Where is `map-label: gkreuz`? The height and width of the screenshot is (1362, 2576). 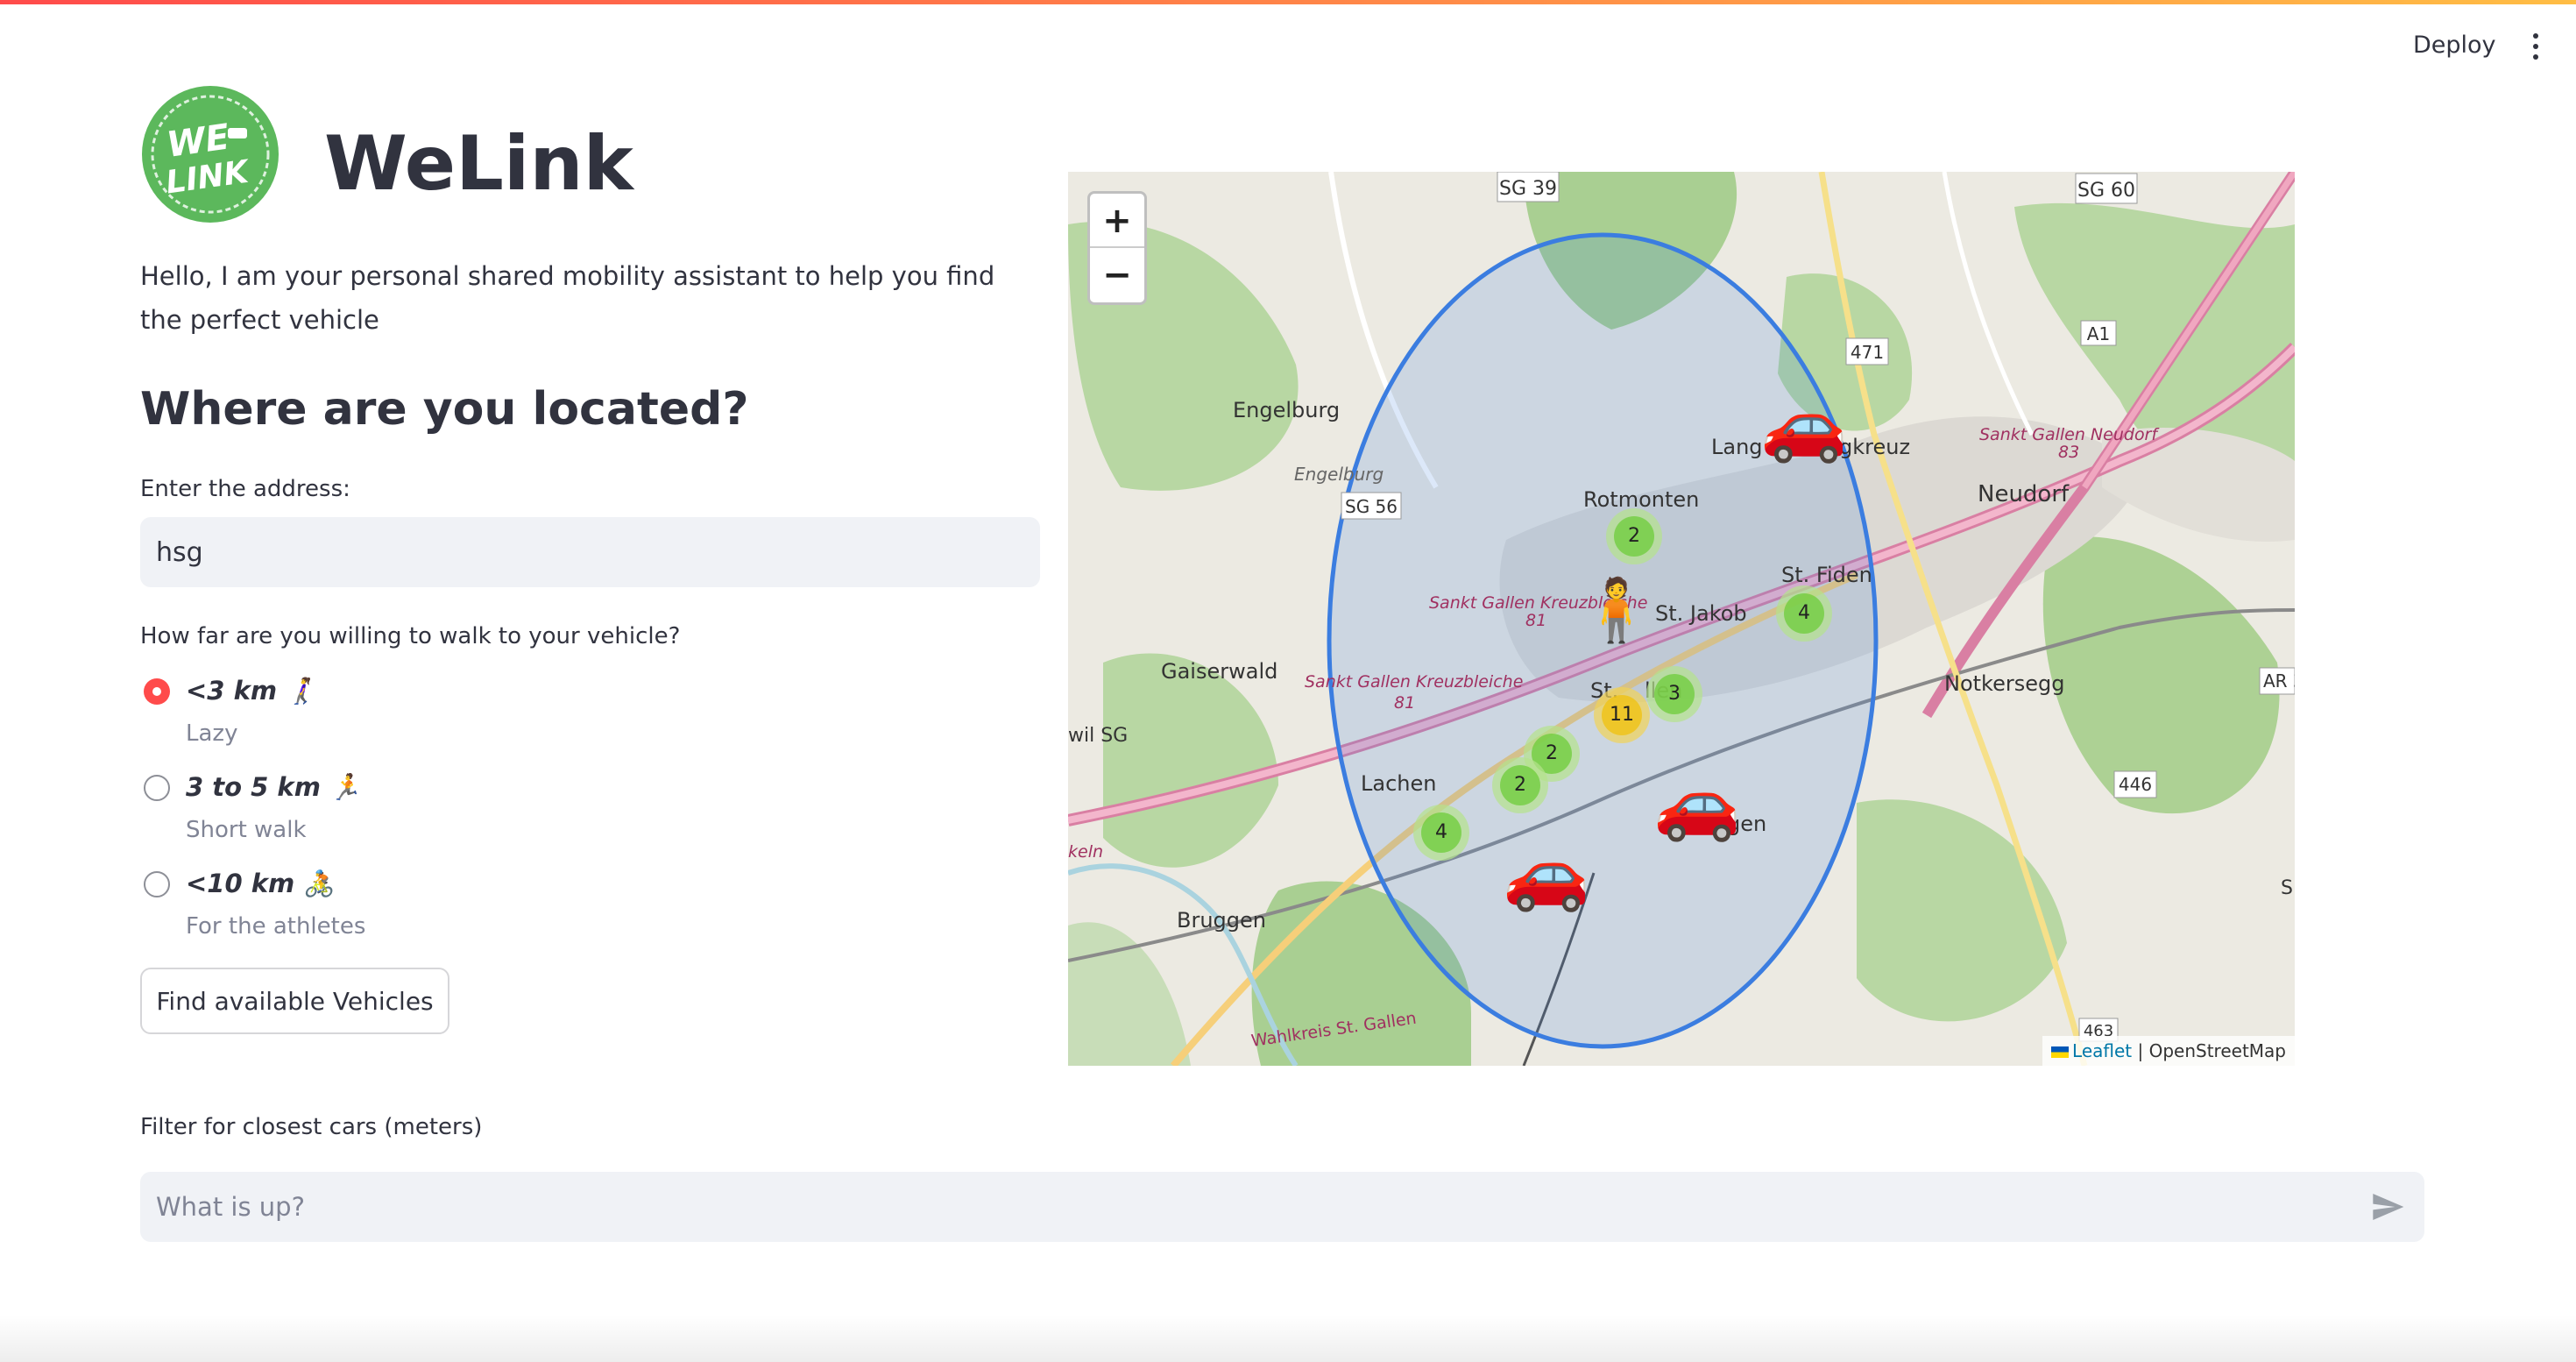
map-label: gkreuz is located at coordinates (1874, 447).